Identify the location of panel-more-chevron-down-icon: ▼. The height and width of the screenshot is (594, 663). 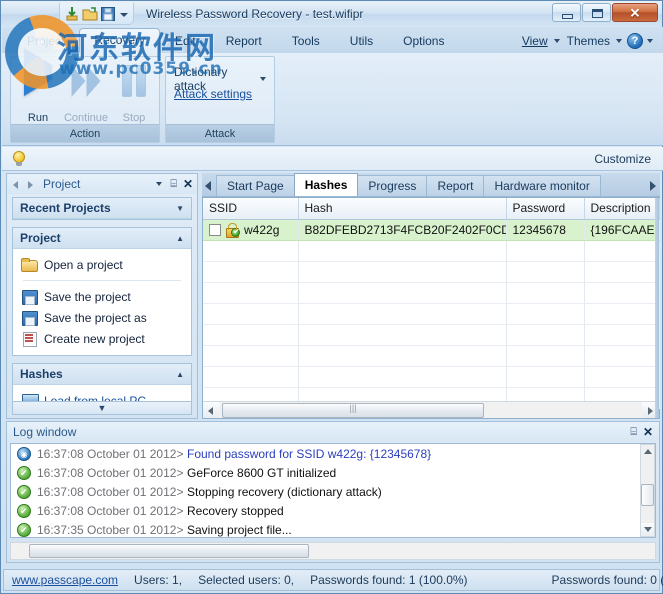
(102, 408).